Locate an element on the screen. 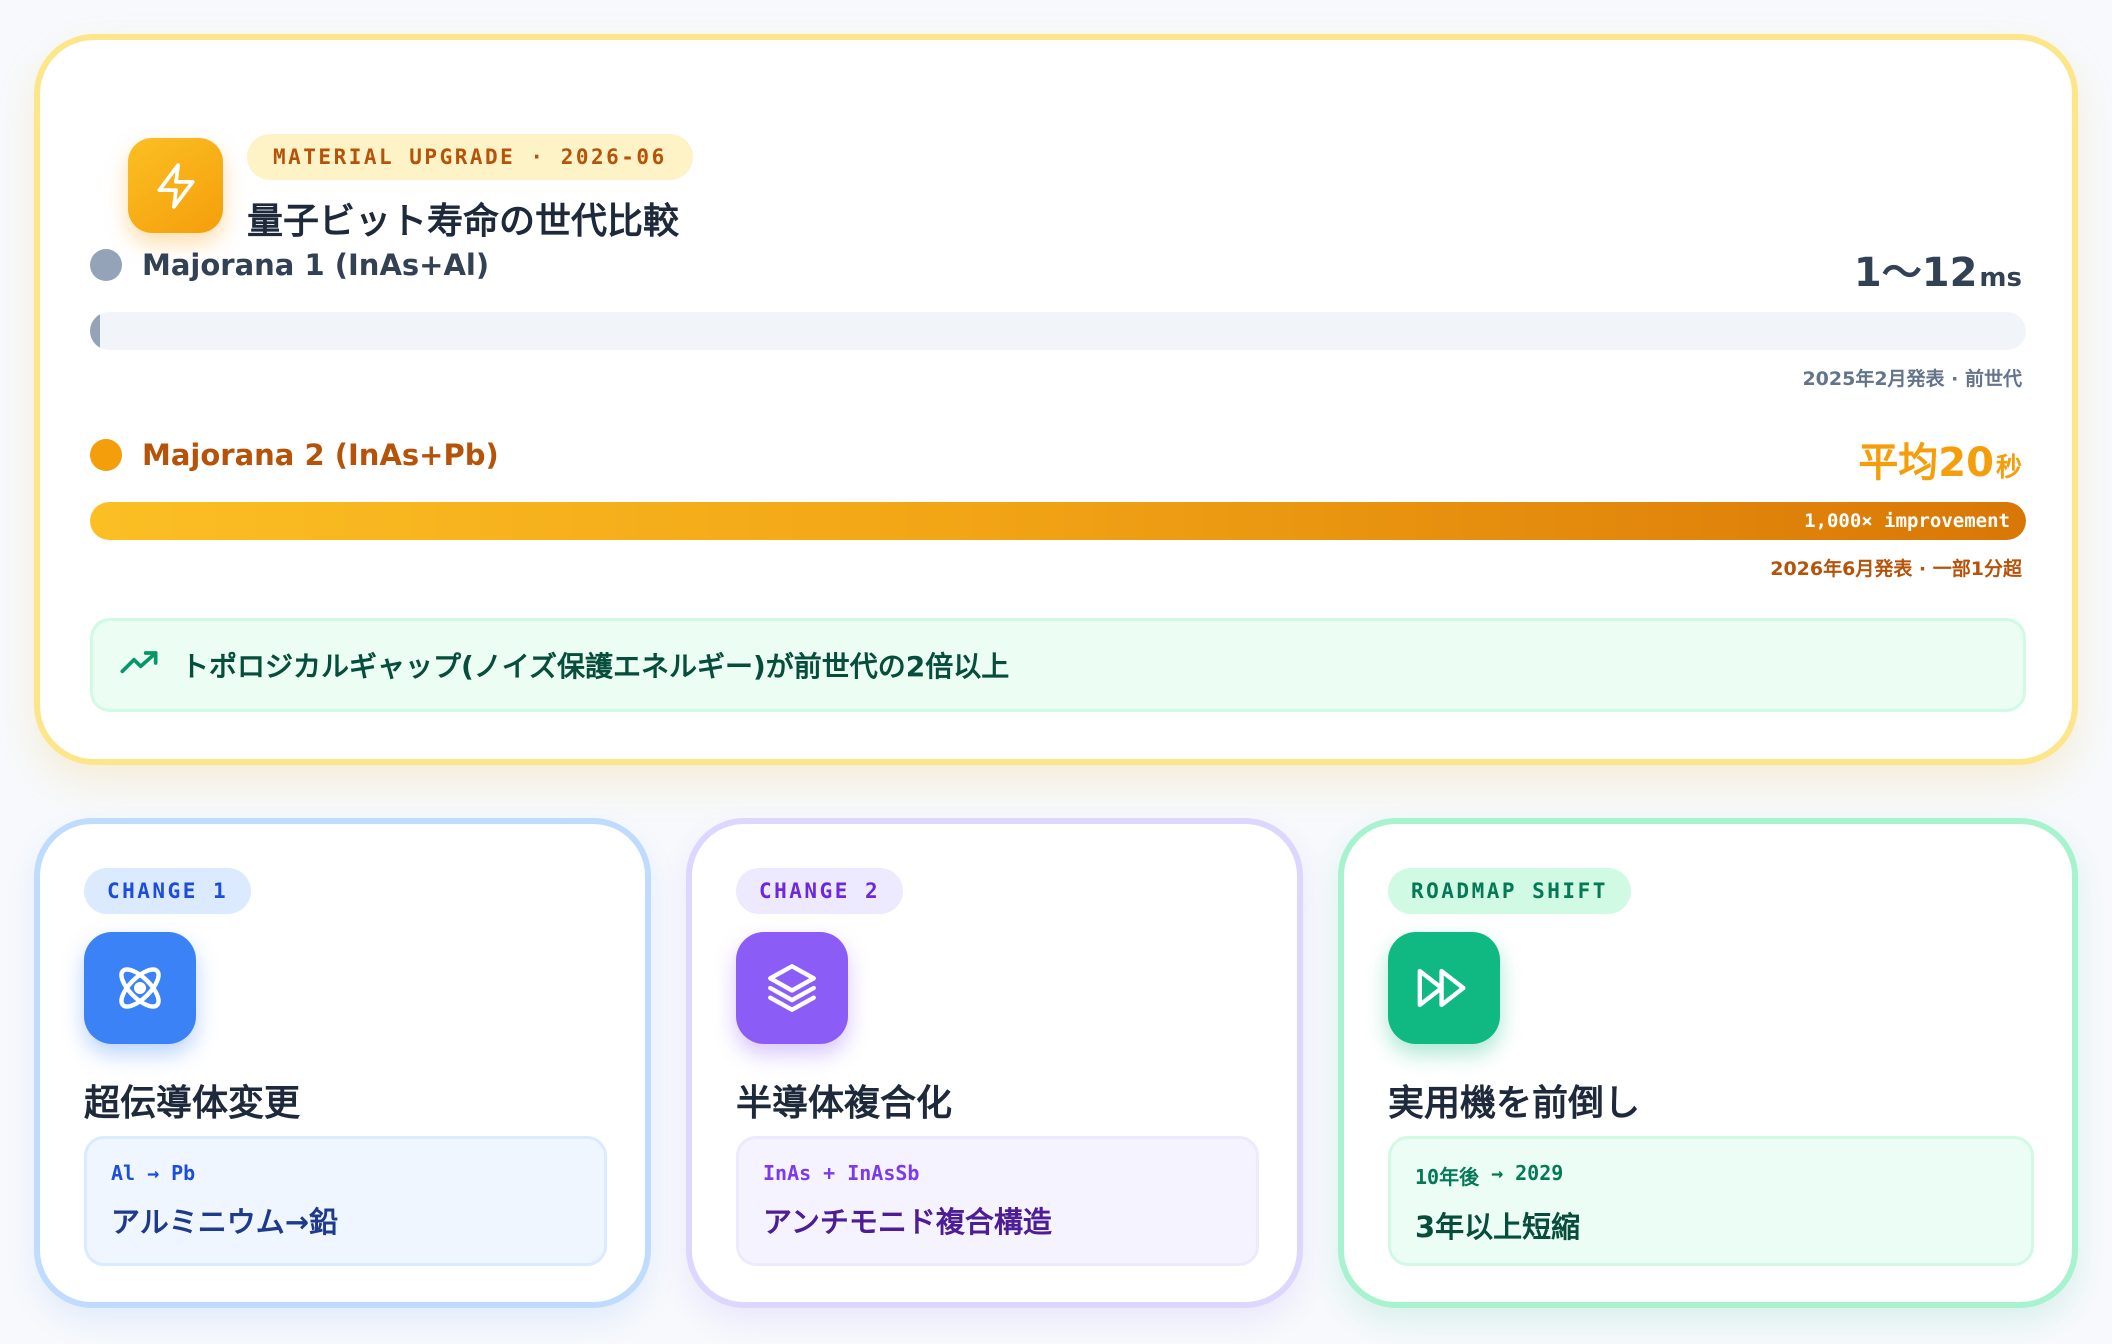 The width and height of the screenshot is (2112, 1344). majorana-2-name: Majorana 2 (InAs+Pb) is located at coordinates (320, 455).